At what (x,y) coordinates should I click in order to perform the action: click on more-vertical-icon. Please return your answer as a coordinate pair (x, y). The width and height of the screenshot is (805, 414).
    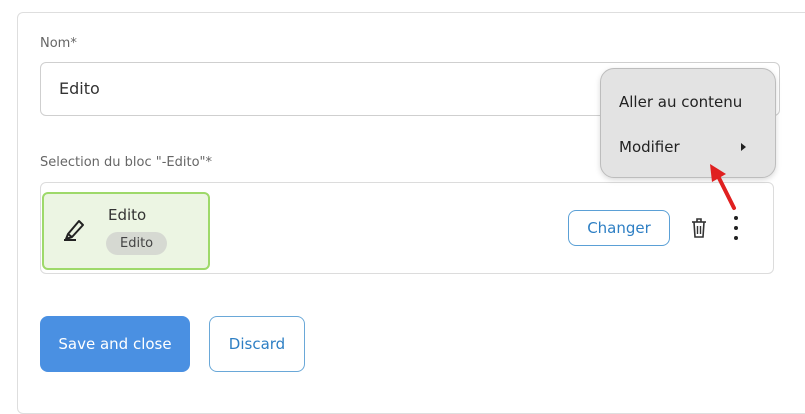
    Looking at the image, I should click on (736, 228).